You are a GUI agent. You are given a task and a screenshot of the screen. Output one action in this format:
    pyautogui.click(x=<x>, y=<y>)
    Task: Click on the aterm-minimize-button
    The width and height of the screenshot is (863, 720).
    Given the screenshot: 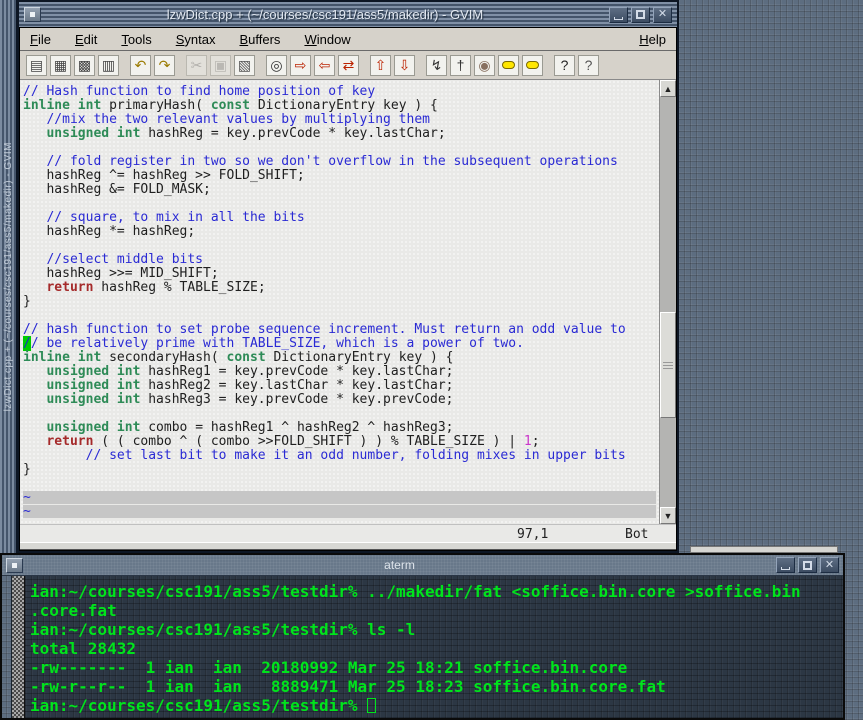 What is the action you would take?
    pyautogui.click(x=785, y=565)
    